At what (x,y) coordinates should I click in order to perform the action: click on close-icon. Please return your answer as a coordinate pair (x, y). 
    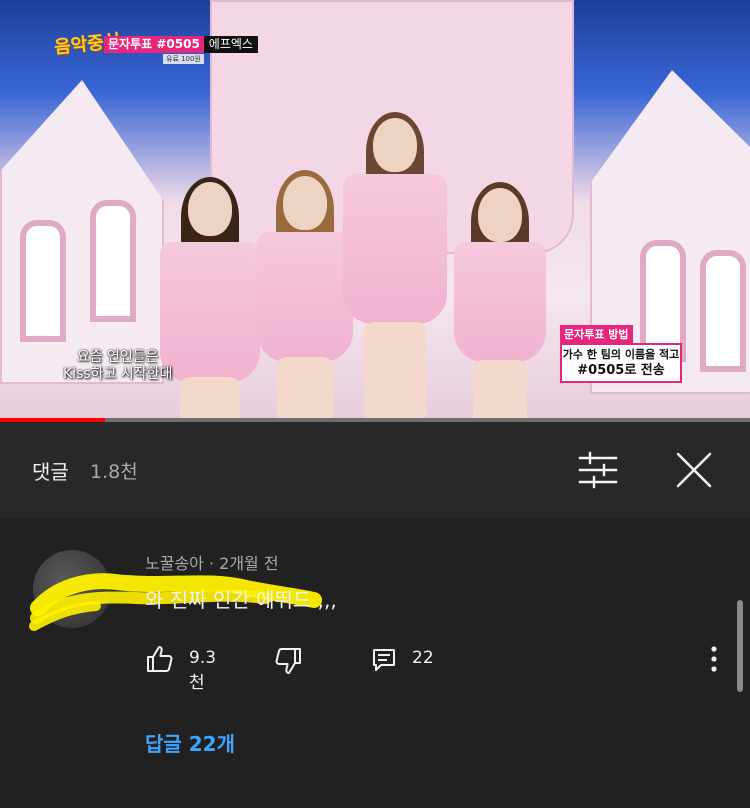
    Looking at the image, I should click on (694, 470).